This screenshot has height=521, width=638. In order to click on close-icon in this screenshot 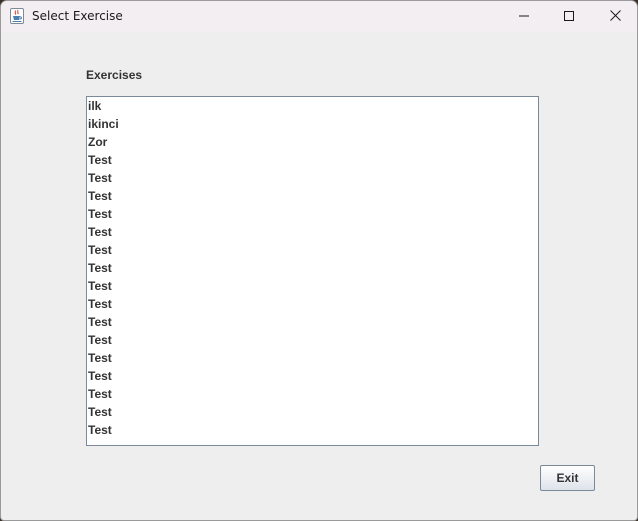, I will do `click(615, 17)`.